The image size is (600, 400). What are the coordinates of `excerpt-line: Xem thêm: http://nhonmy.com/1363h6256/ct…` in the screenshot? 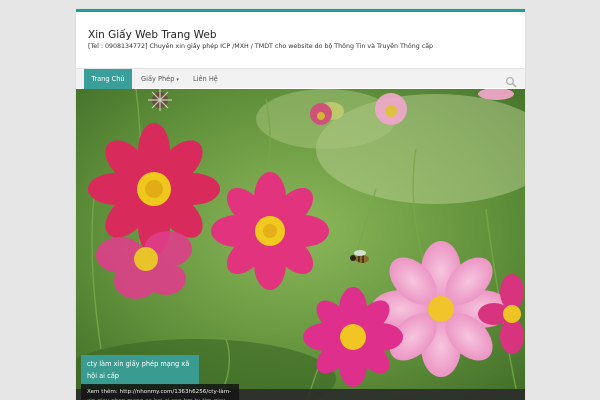 It's located at (159, 392).